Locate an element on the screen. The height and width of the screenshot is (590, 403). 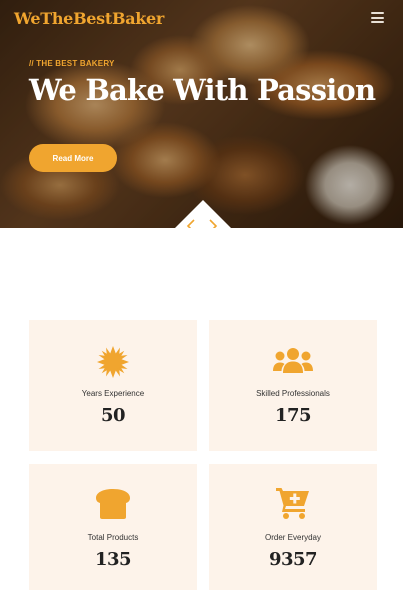
hero-headline: We Bake With Passion is located at coordinates (202, 90).